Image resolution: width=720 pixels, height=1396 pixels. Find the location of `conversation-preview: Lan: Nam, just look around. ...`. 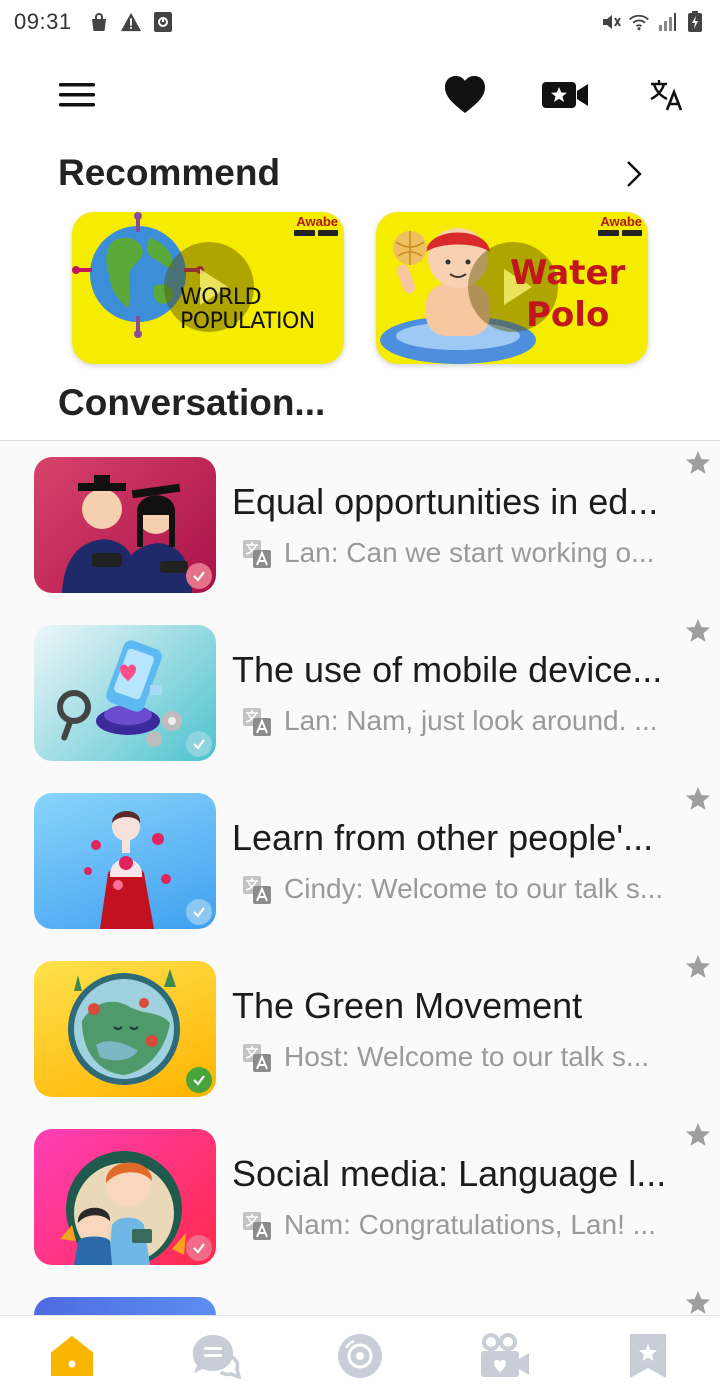

conversation-preview: Lan: Nam, just look around. ... is located at coordinates (471, 720).